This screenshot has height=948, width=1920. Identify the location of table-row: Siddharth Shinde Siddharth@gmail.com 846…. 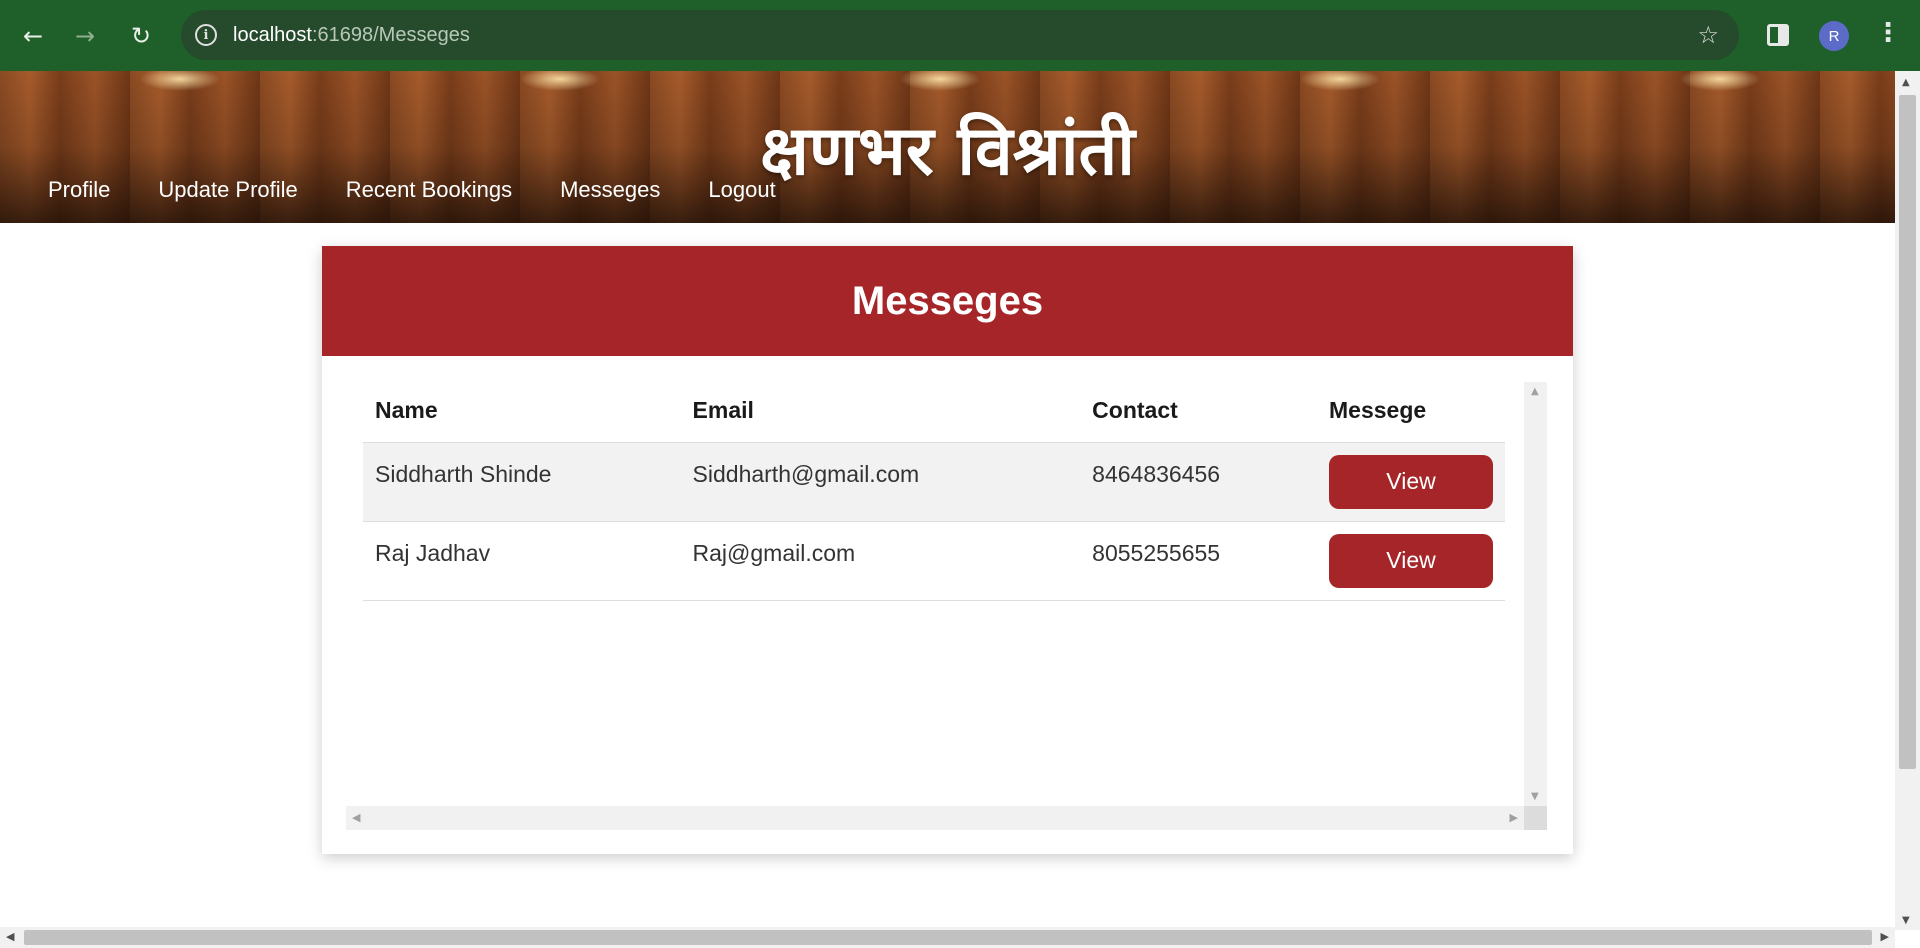
(934, 482).